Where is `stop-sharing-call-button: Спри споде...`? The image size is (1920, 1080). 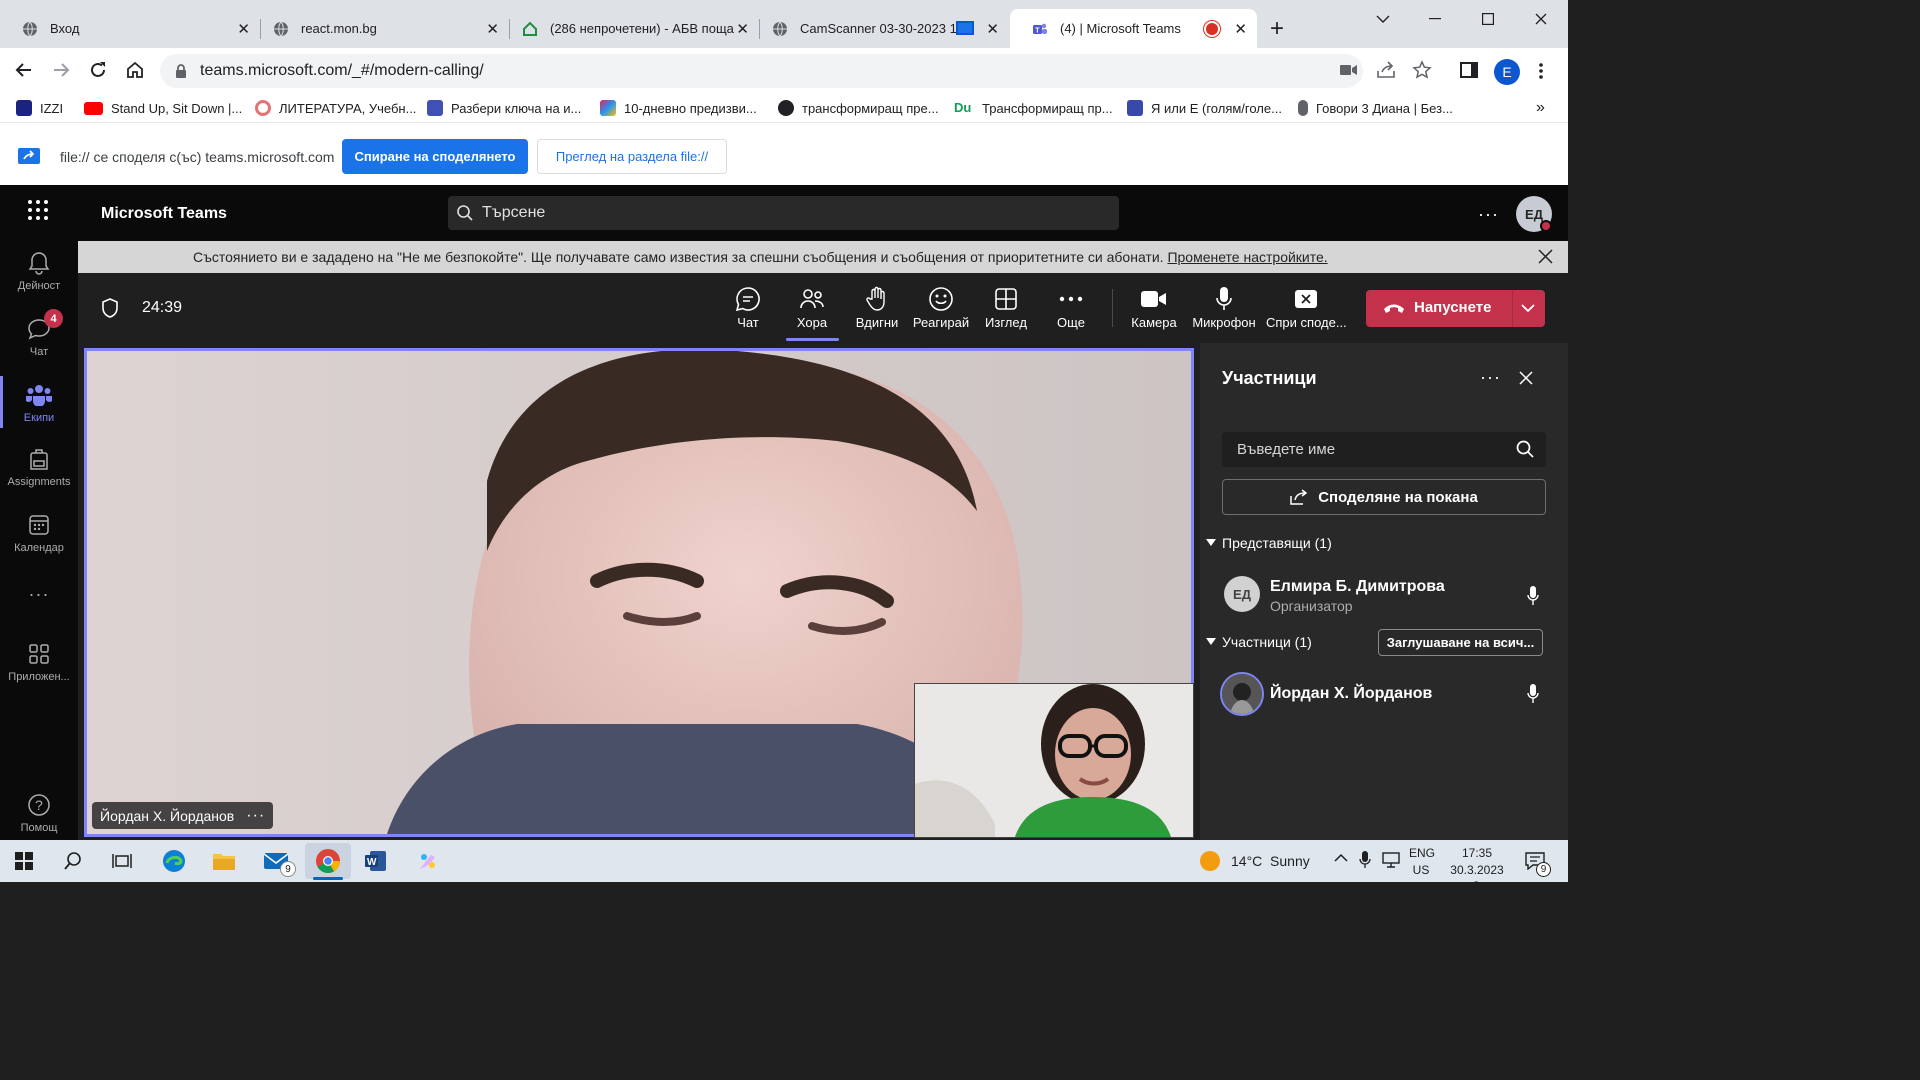 stop-sharing-call-button: Спри споде... is located at coordinates (1306, 311).